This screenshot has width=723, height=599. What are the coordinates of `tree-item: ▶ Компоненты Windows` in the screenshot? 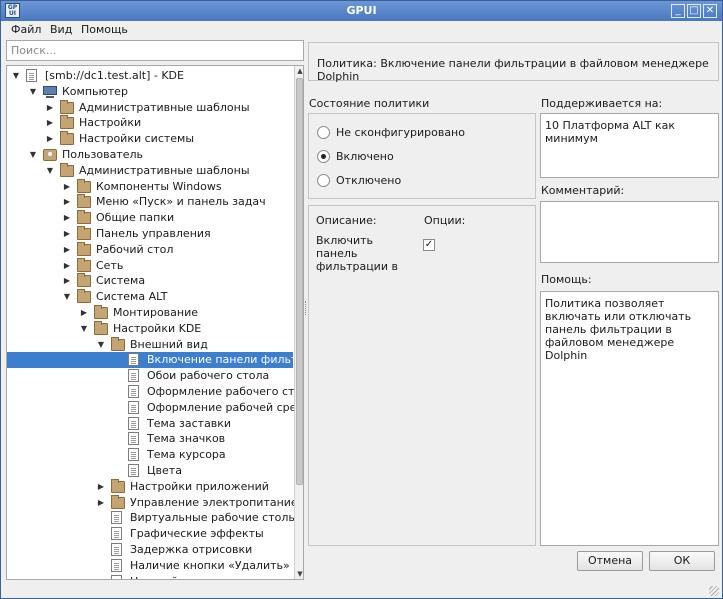 It's located at (150, 186).